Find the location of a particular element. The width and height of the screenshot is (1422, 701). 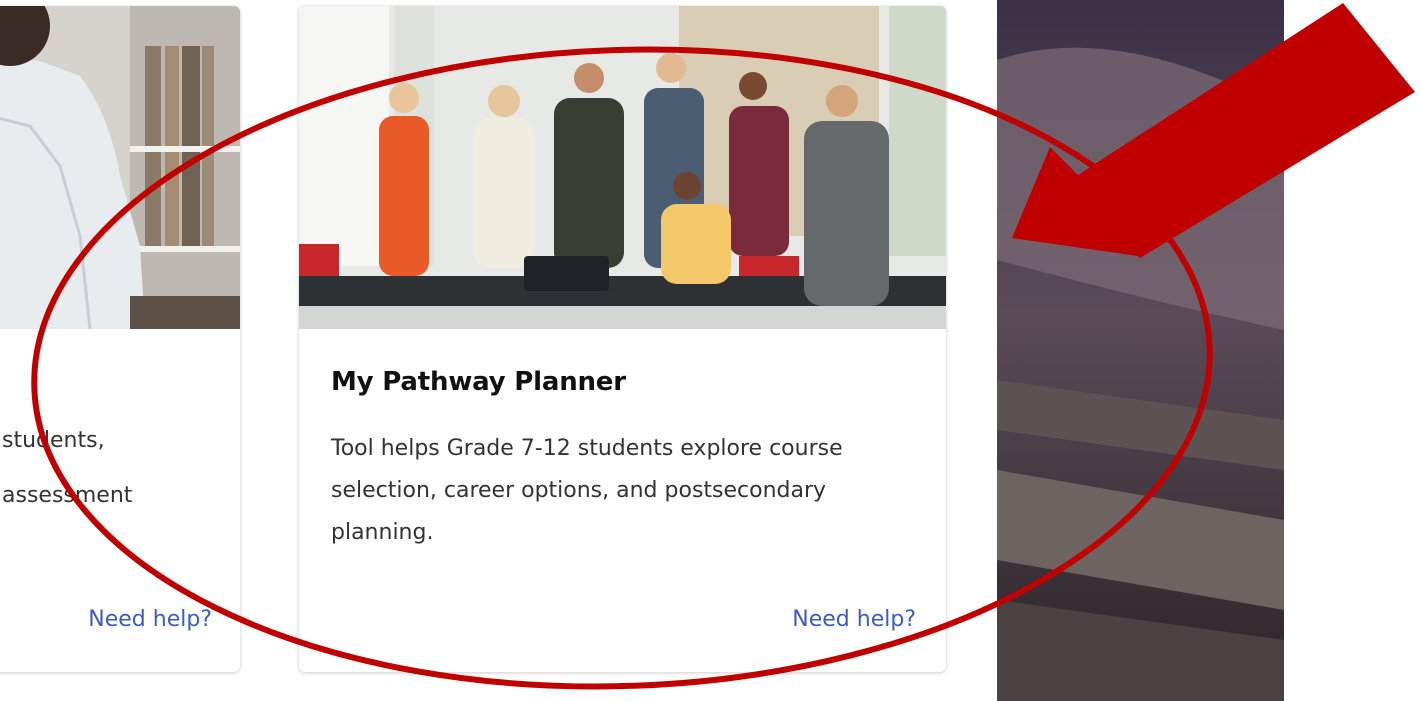

card-photo-image is located at coordinates (120, 167).